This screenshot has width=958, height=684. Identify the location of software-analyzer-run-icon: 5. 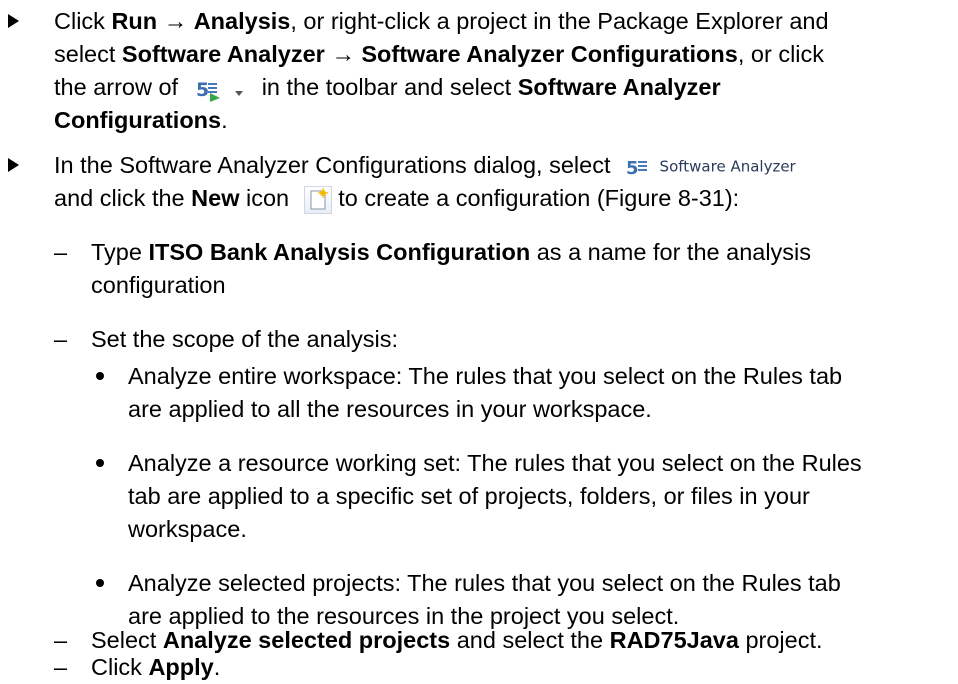
(208, 89).